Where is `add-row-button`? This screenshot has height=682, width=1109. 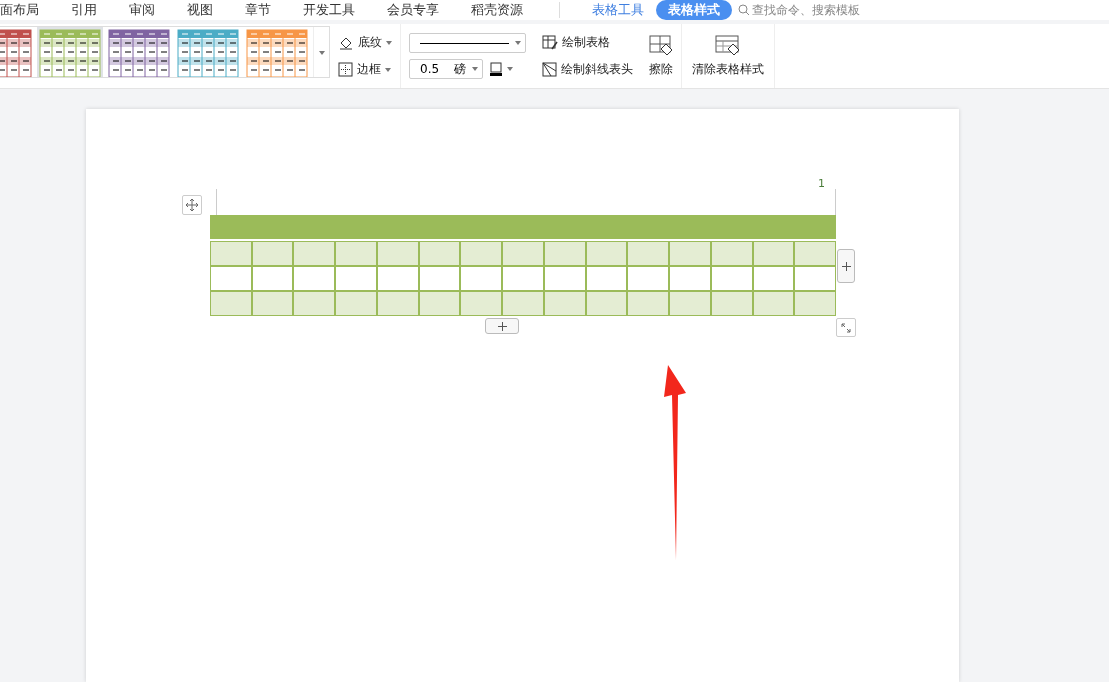 add-row-button is located at coordinates (502, 326).